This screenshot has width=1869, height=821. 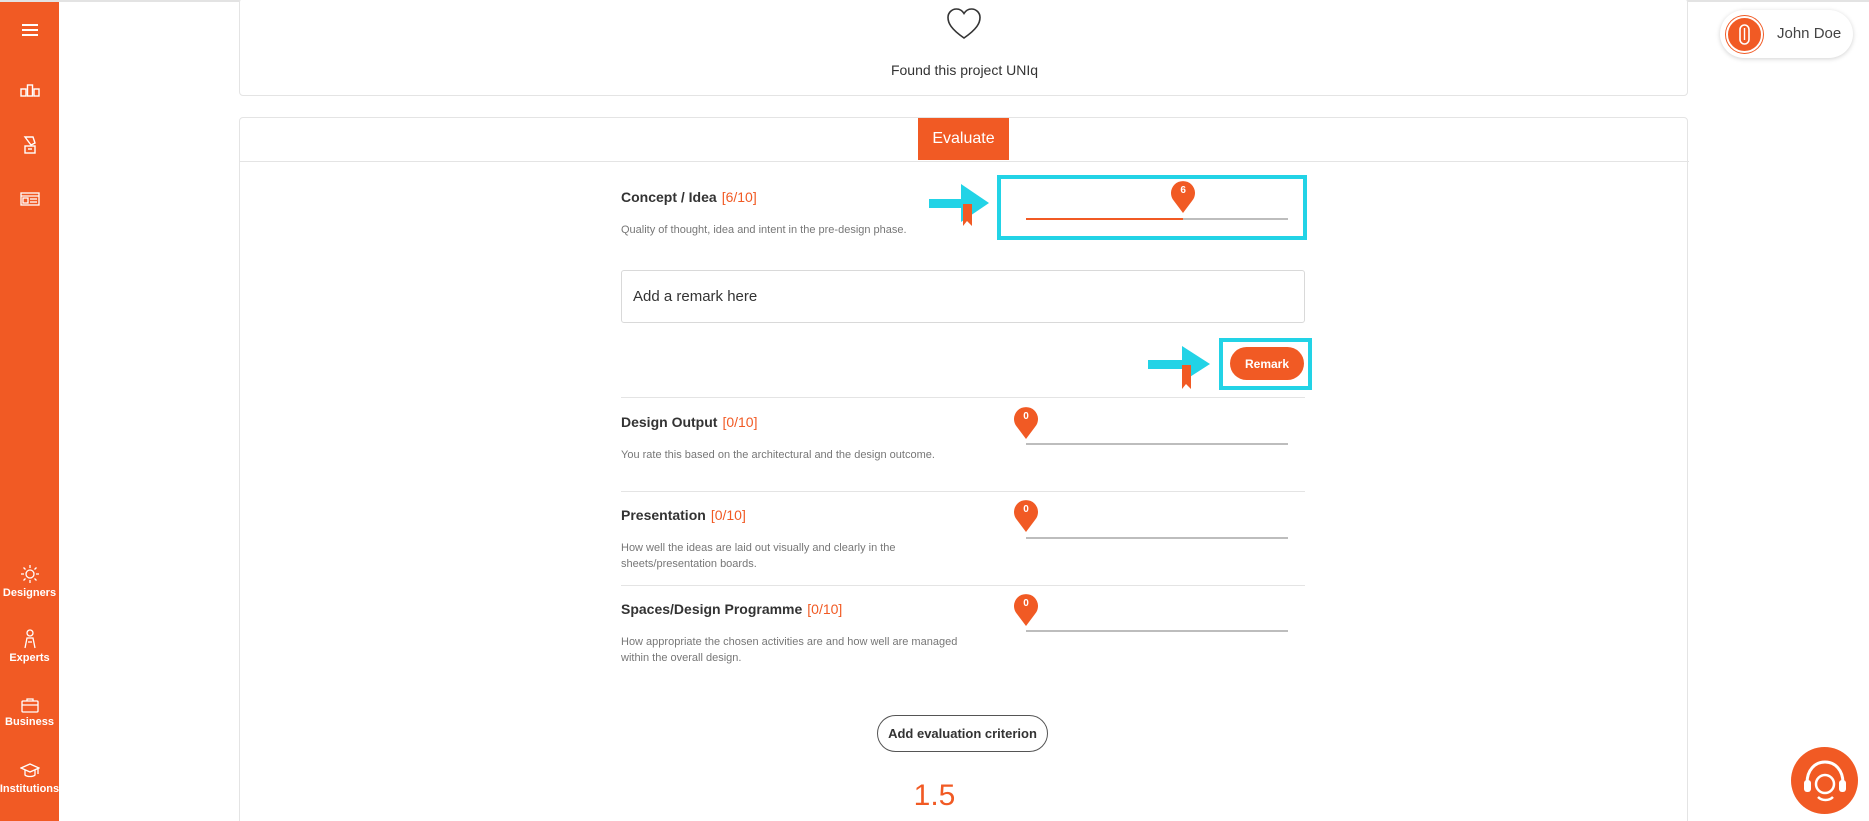 I want to click on support-chat-button, so click(x=1824, y=780).